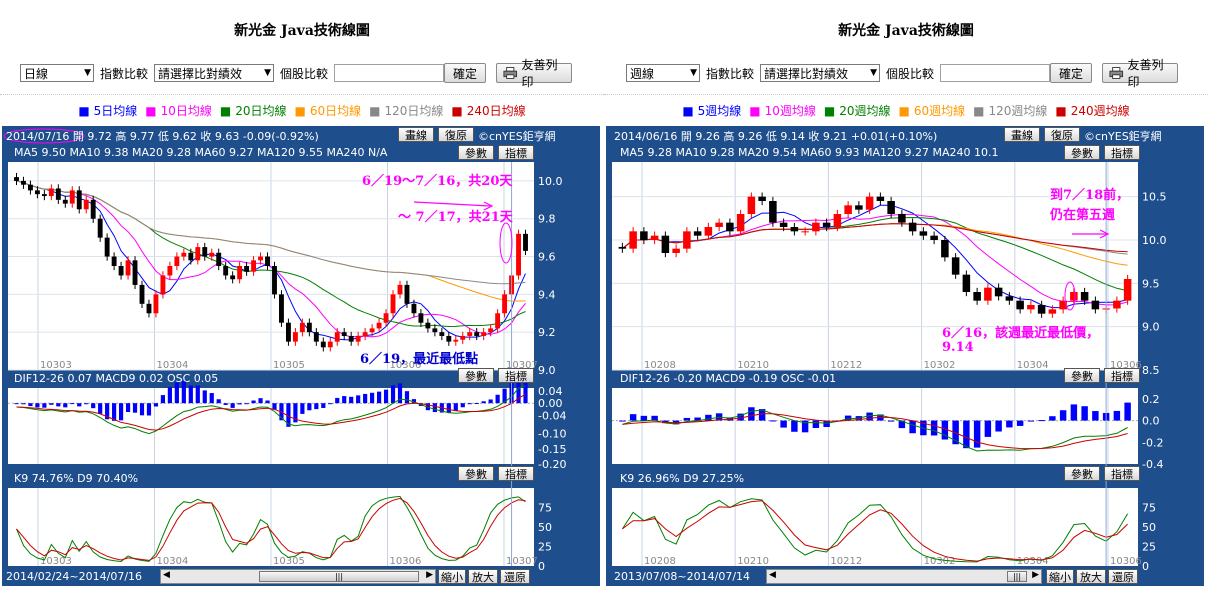 This screenshot has height=589, width=1208. I want to click on price-tick-label: 9.4, so click(547, 294).